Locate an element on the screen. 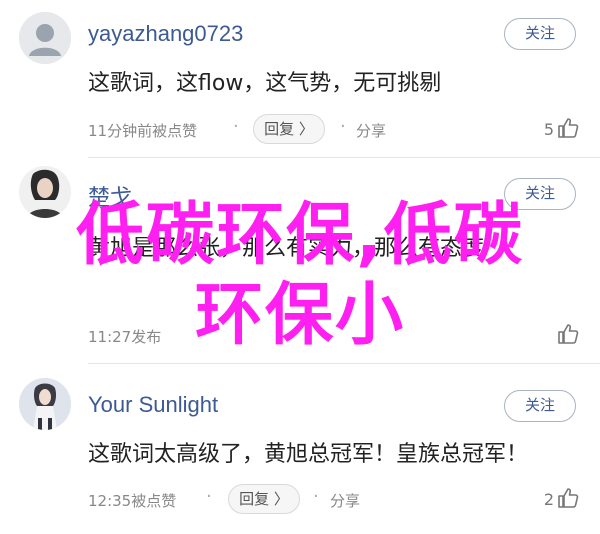 The image size is (600, 534). comment-meta: 12:35被点赞 · 回复 〉 · 分享 is located at coordinates (298, 499).